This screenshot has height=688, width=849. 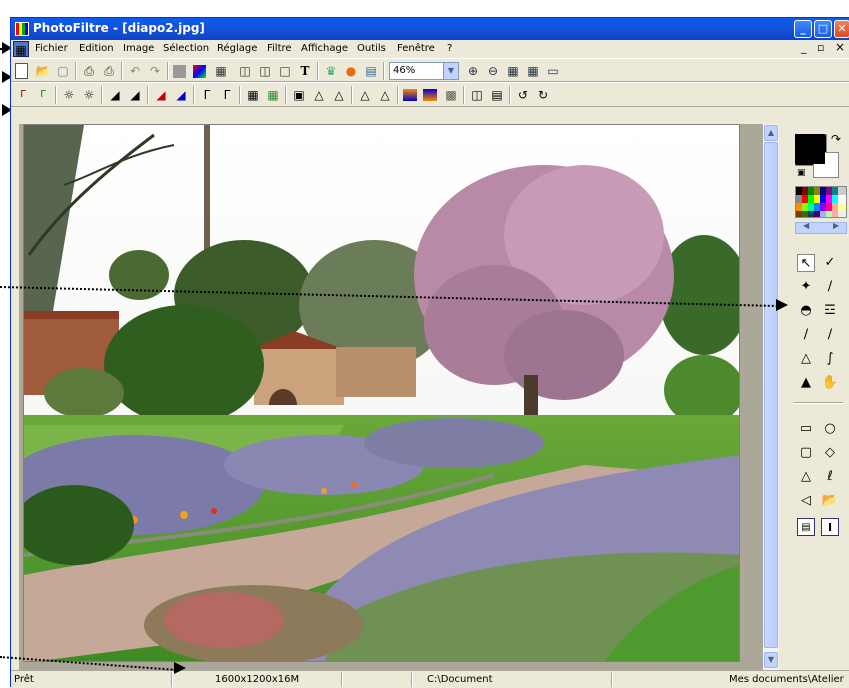 I want to click on spray-tool-icon: ☲, so click(x=830, y=311).